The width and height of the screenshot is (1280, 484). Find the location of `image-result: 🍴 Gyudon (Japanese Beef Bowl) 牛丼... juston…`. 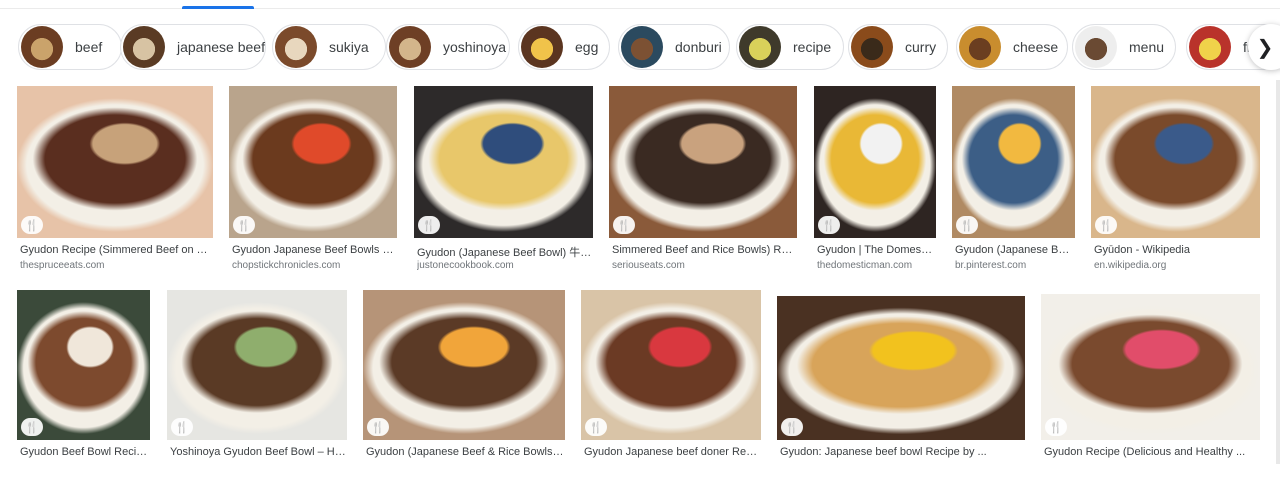

image-result: 🍴 Gyudon (Japanese Beef Bowl) 牛丼... juston… is located at coordinates (503, 184).